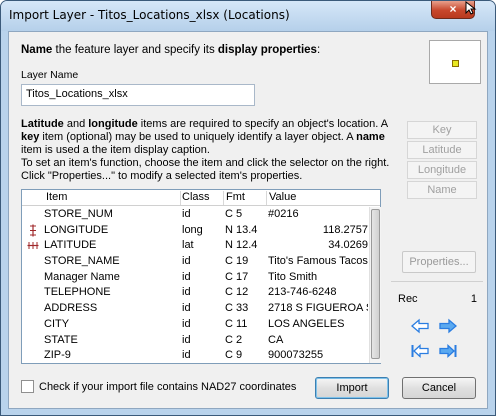  Describe the element at coordinates (293, 276) in the screenshot. I see `value-cell: Tito Smith` at that location.